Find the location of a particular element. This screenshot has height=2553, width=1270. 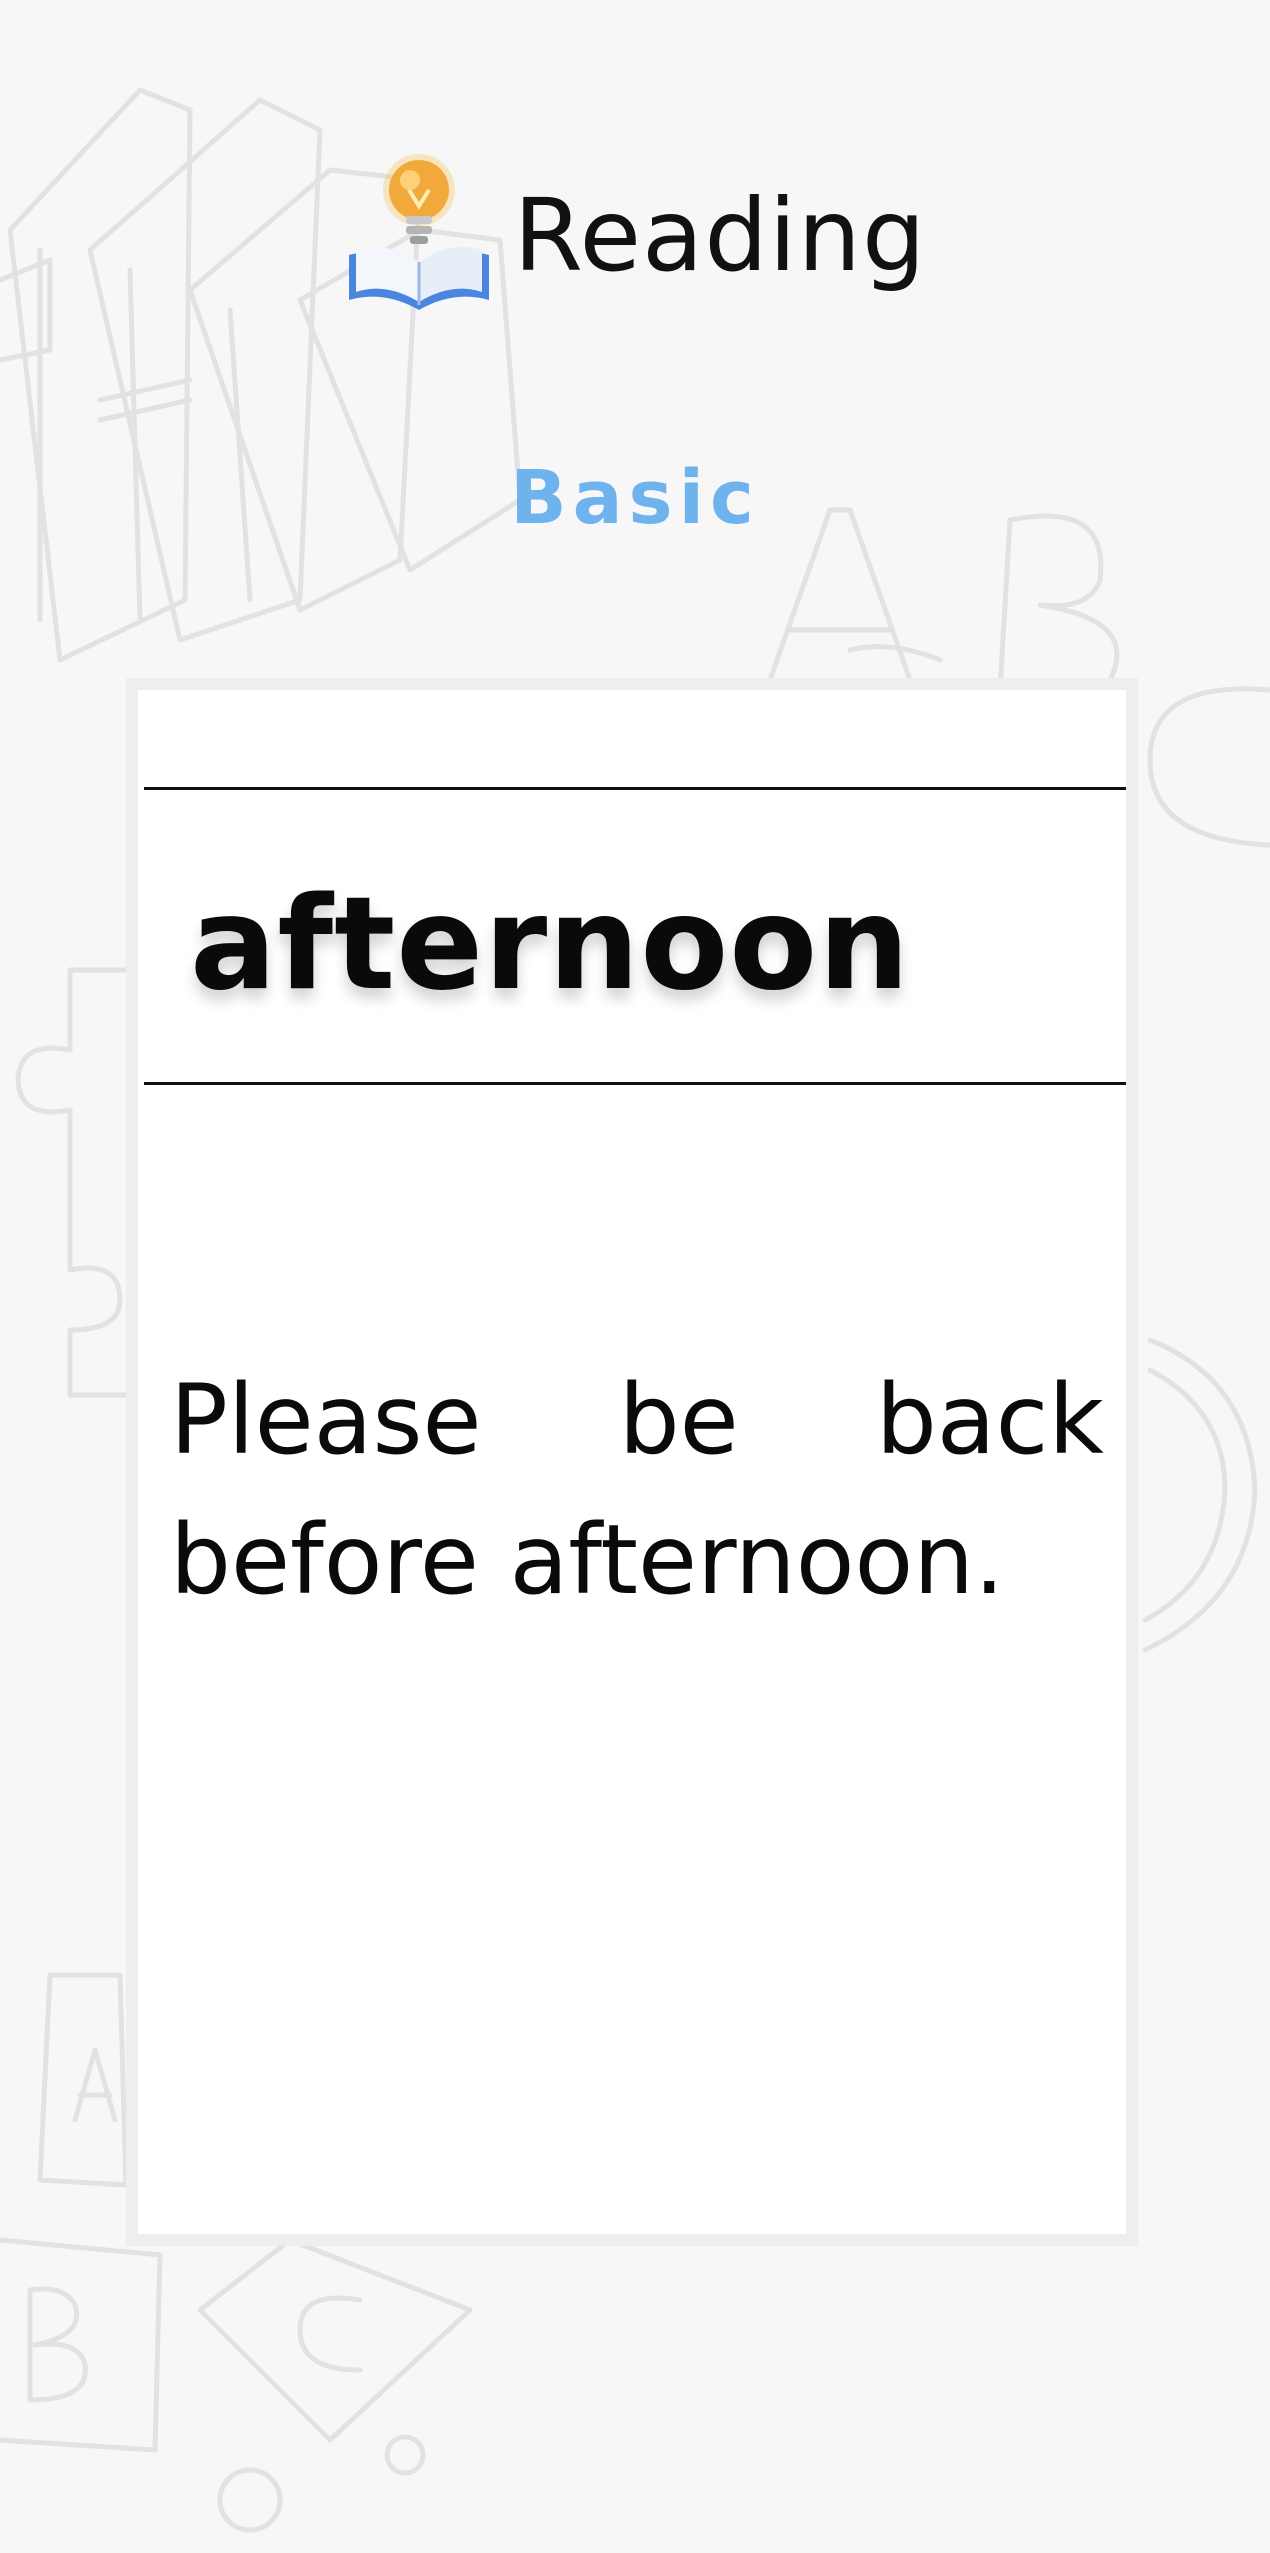

page-title: Reading is located at coordinates (720, 235).